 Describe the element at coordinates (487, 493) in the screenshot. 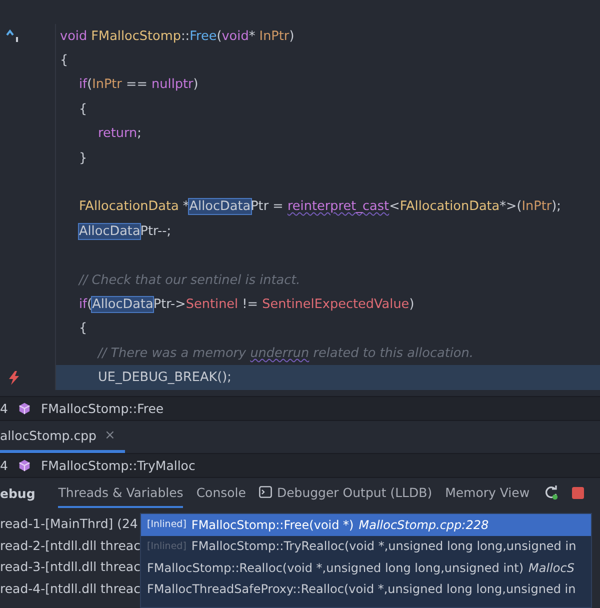

I see `panel-tab: Memory View` at that location.